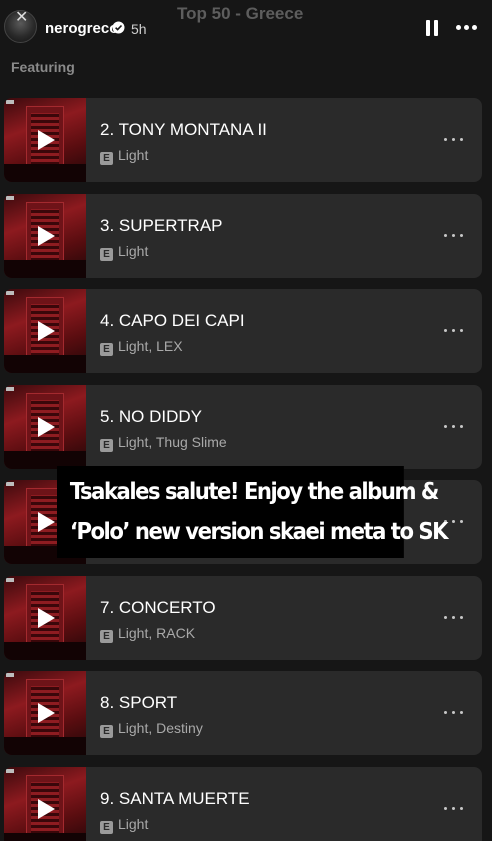  What do you see at coordinates (139, 702) in the screenshot?
I see `track-title: 8. SPORT` at bounding box center [139, 702].